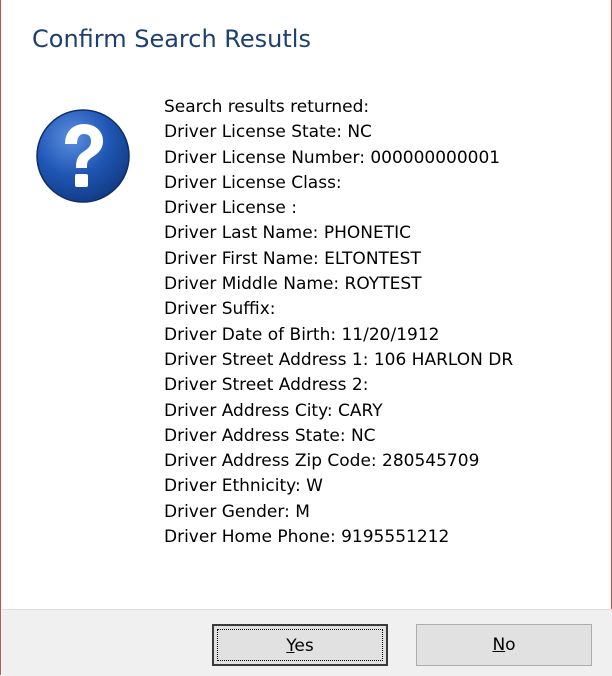 This screenshot has width=612, height=676. Describe the element at coordinates (273, 410) in the screenshot. I see `message-line: Driver Address City: CARY` at that location.